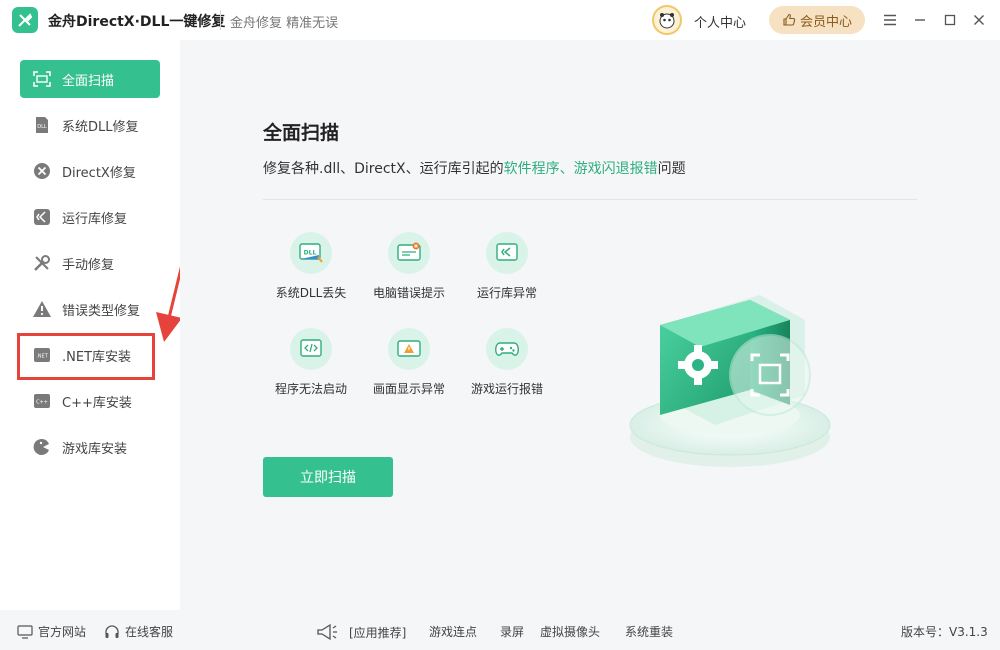 This screenshot has width=1000, height=650. I want to click on sidebar-item-game-library-install: 游戏库安装, so click(90, 447).